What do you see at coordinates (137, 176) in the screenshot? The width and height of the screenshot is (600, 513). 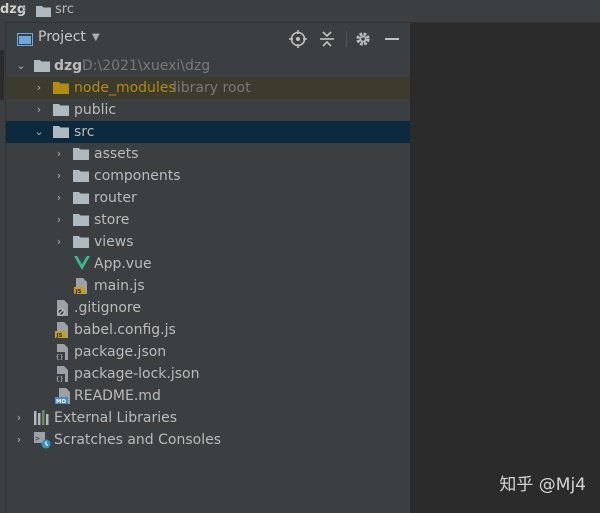 I see `tree-item-label: components` at bounding box center [137, 176].